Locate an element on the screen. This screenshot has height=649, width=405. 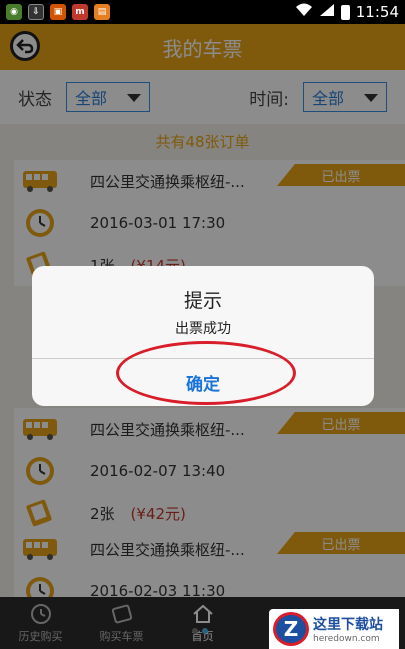
signal-icon is located at coordinates (327, 12).